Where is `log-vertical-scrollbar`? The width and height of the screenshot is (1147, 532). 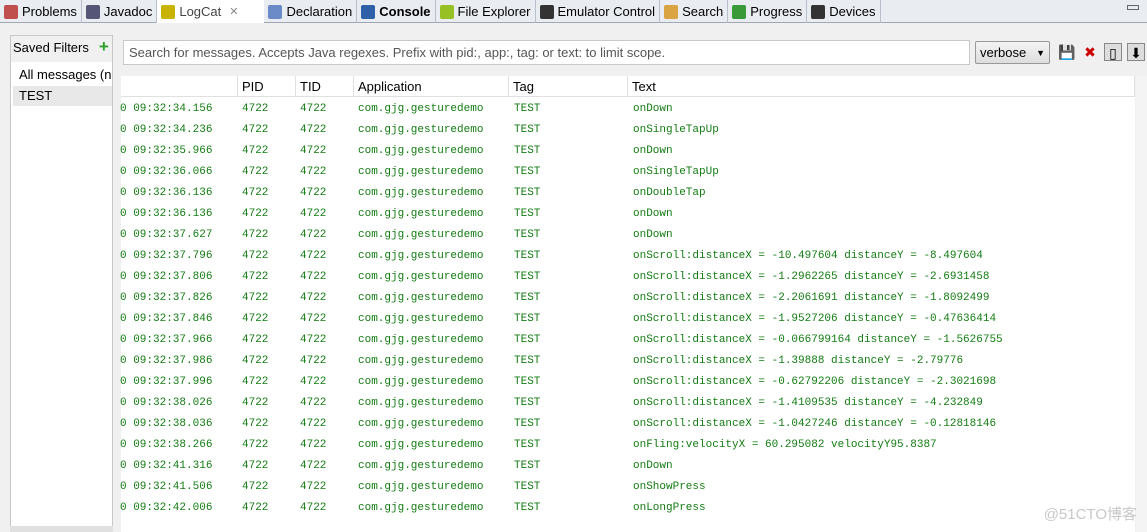 log-vertical-scrollbar is located at coordinates (1141, 304).